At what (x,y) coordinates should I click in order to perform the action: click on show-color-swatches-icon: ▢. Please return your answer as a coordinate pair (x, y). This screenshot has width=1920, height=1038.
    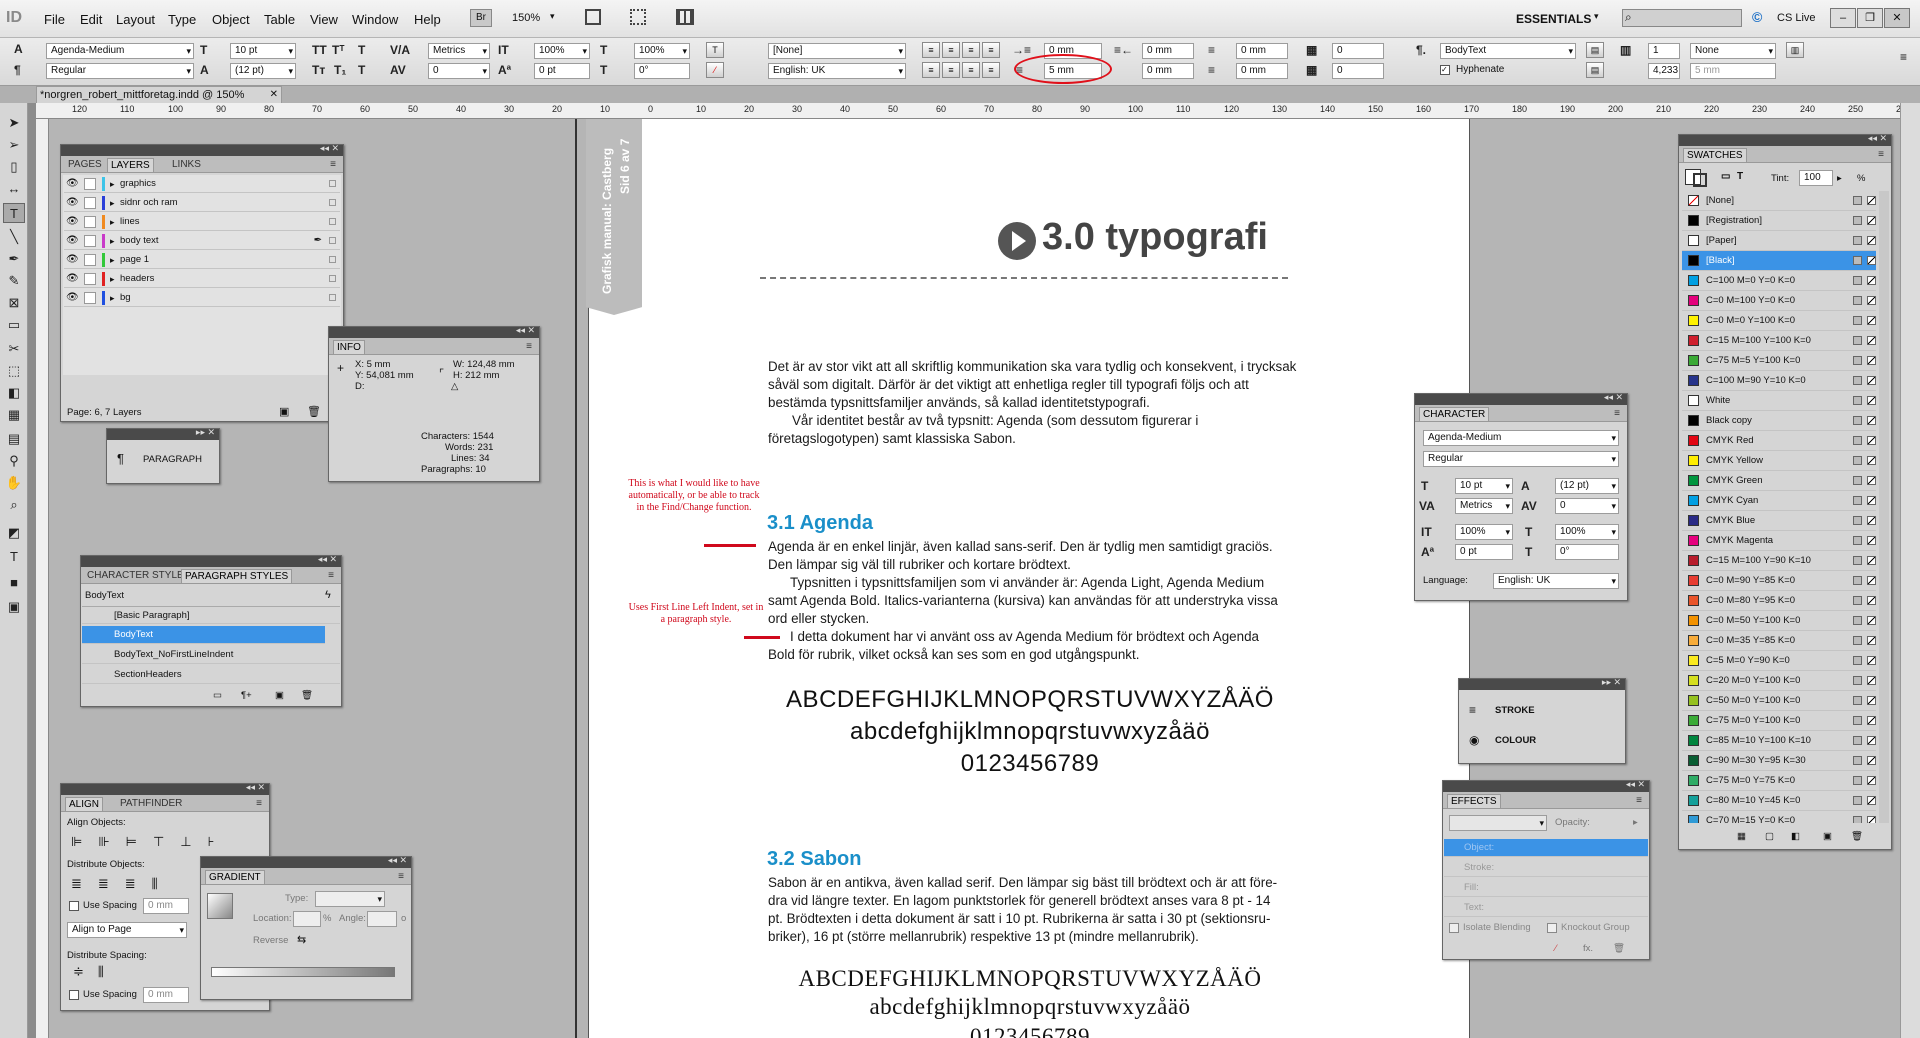
    Looking at the image, I should click on (1769, 836).